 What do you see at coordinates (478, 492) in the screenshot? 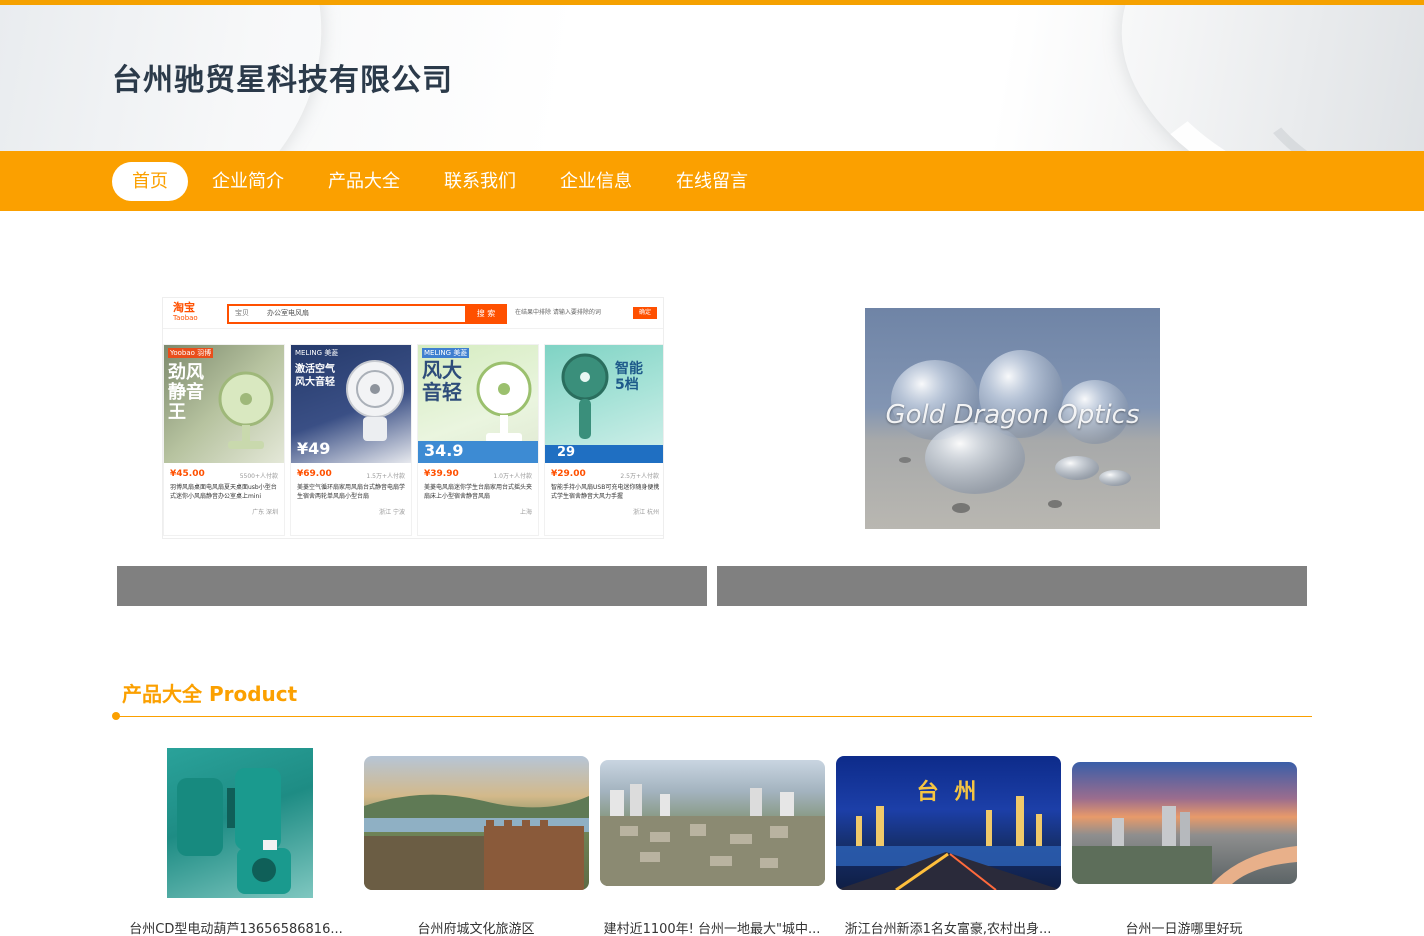
I see `product-description: 美菱电风扇迷你学生台扇家用台式摇头夹扇床上小型宿舍静音风扇` at bounding box center [478, 492].